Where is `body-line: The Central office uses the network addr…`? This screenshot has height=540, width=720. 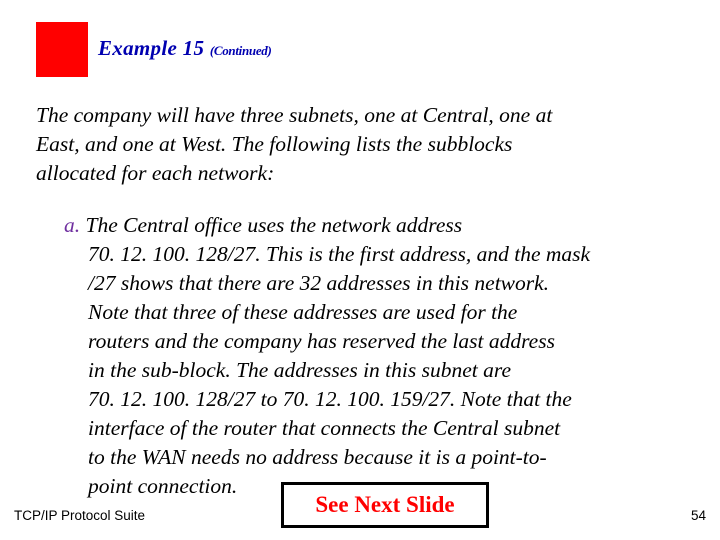 body-line: The Central office uses the network addr… is located at coordinates (274, 225).